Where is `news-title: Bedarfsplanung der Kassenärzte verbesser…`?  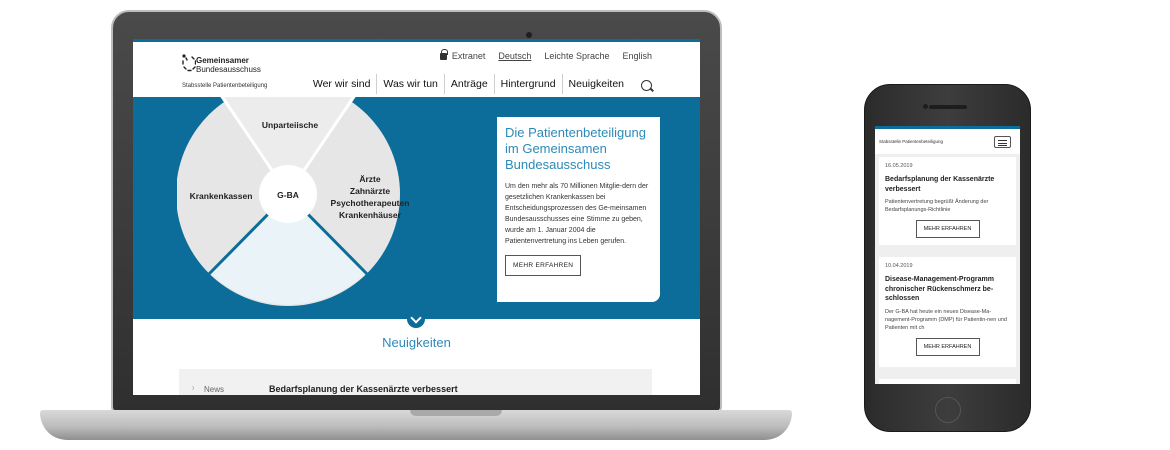
news-title: Bedarfsplanung der Kassenärzte verbesser… is located at coordinates (947, 184).